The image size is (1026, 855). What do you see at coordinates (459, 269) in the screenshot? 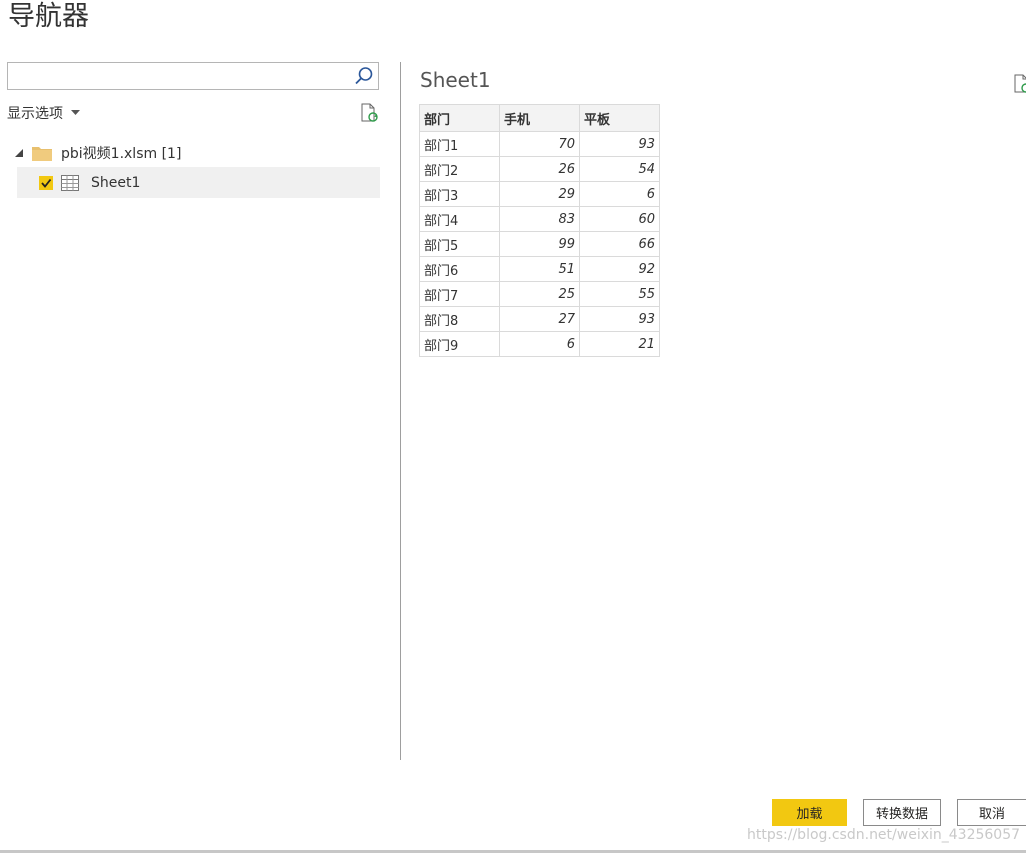
I see `table-cell: 部门6` at bounding box center [459, 269].